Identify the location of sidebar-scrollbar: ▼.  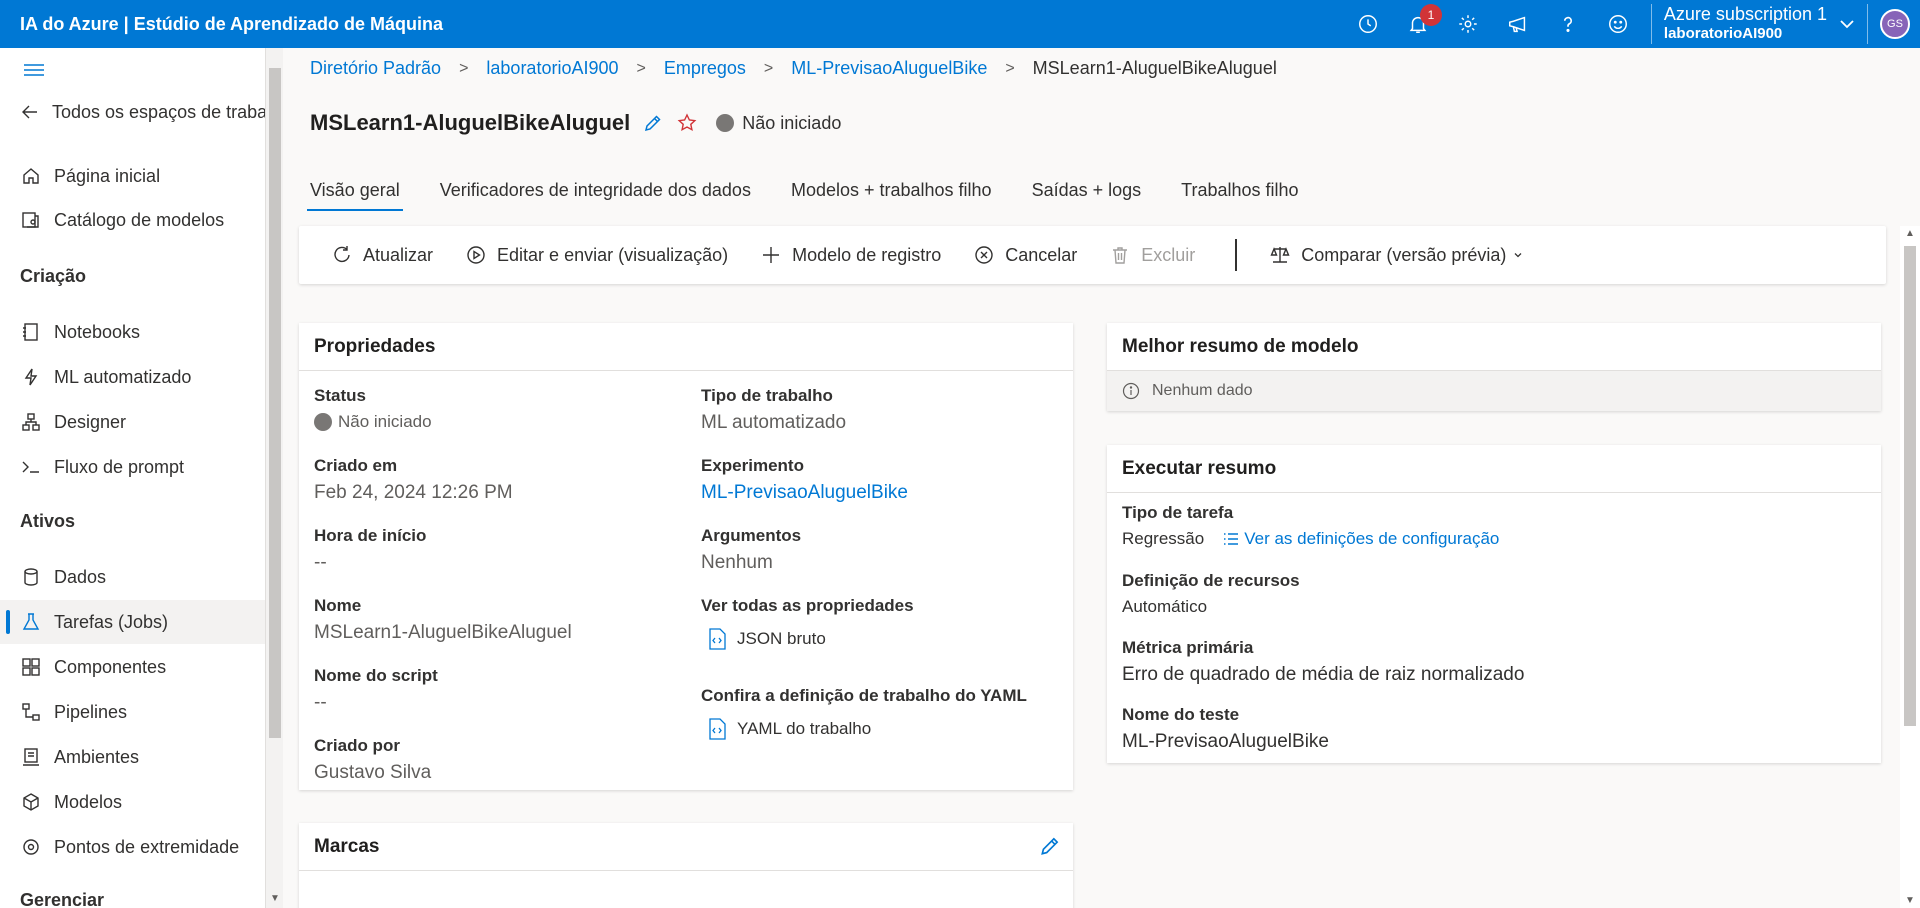
(274, 478).